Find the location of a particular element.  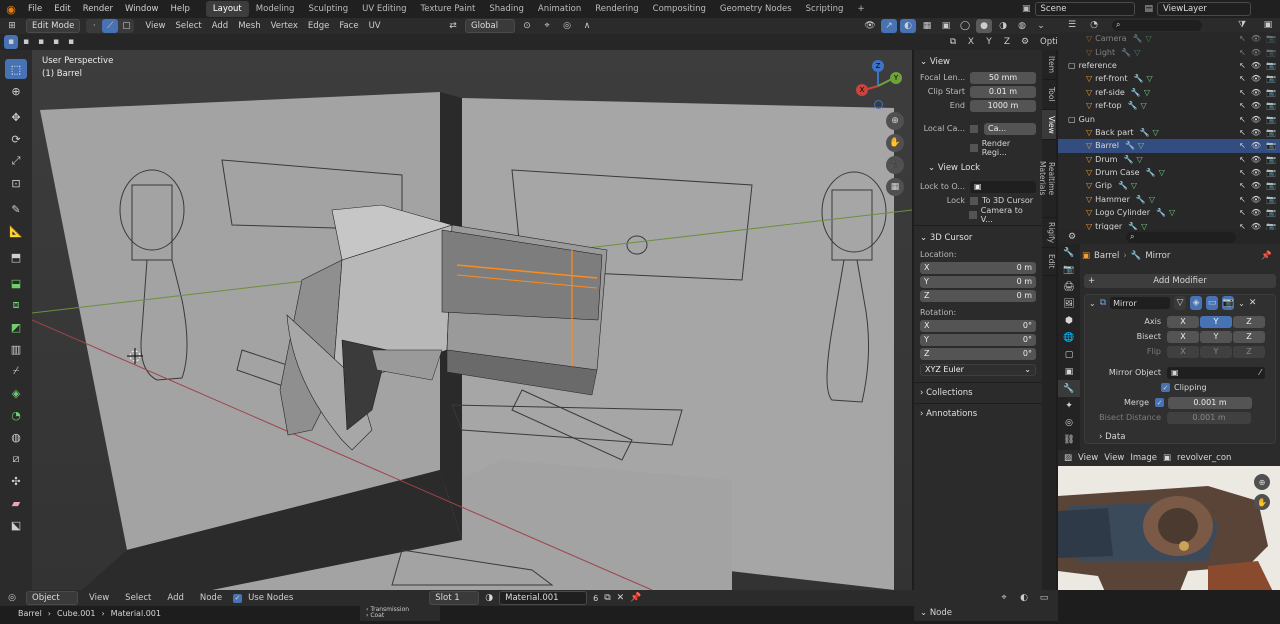

menu-face: Face is located at coordinates (348, 26).